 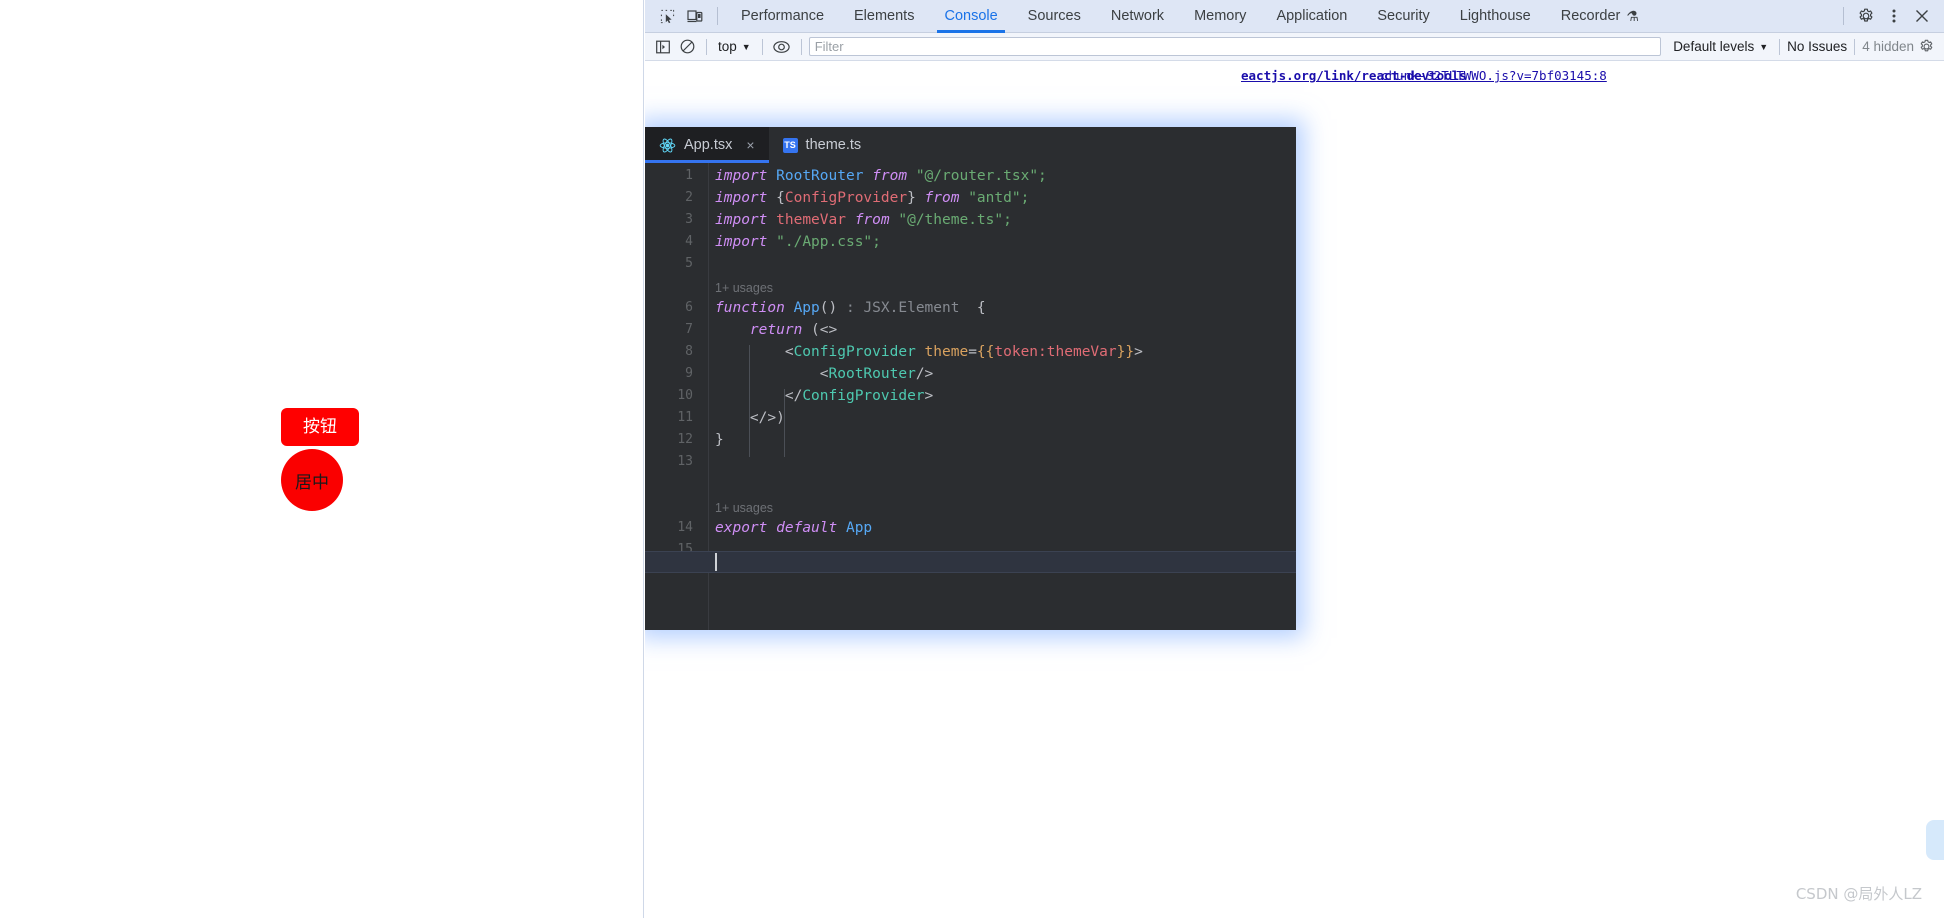 What do you see at coordinates (1235, 46) in the screenshot?
I see `console-filter-input` at bounding box center [1235, 46].